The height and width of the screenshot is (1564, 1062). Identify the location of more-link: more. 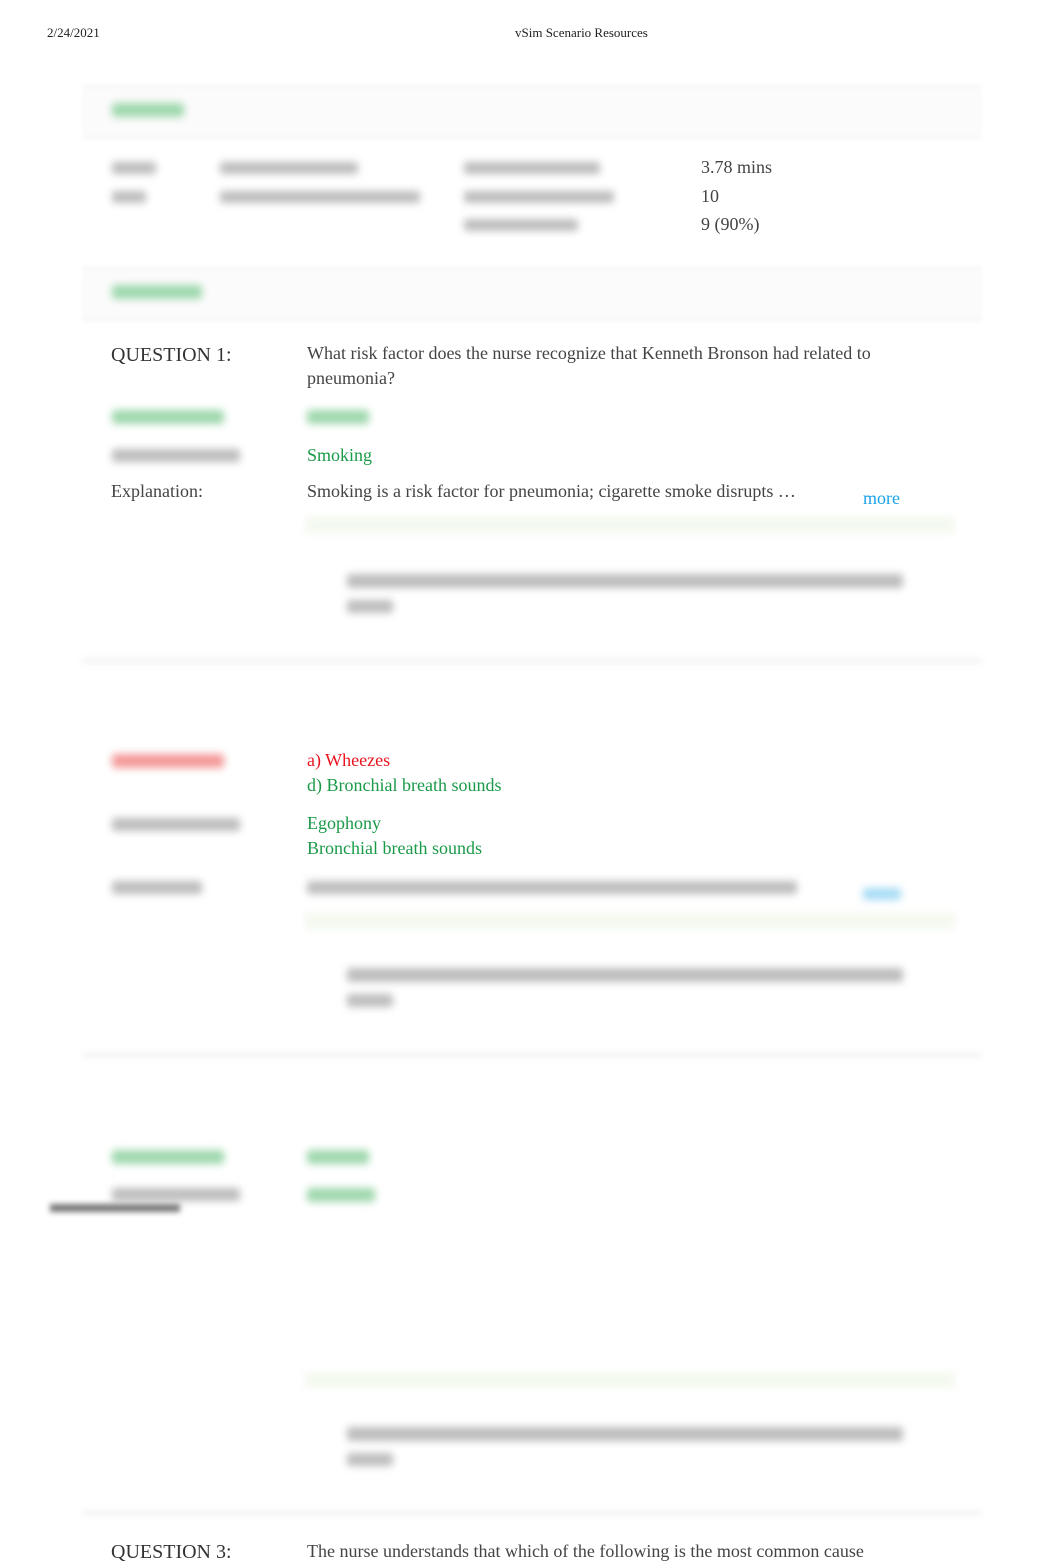
(881, 498).